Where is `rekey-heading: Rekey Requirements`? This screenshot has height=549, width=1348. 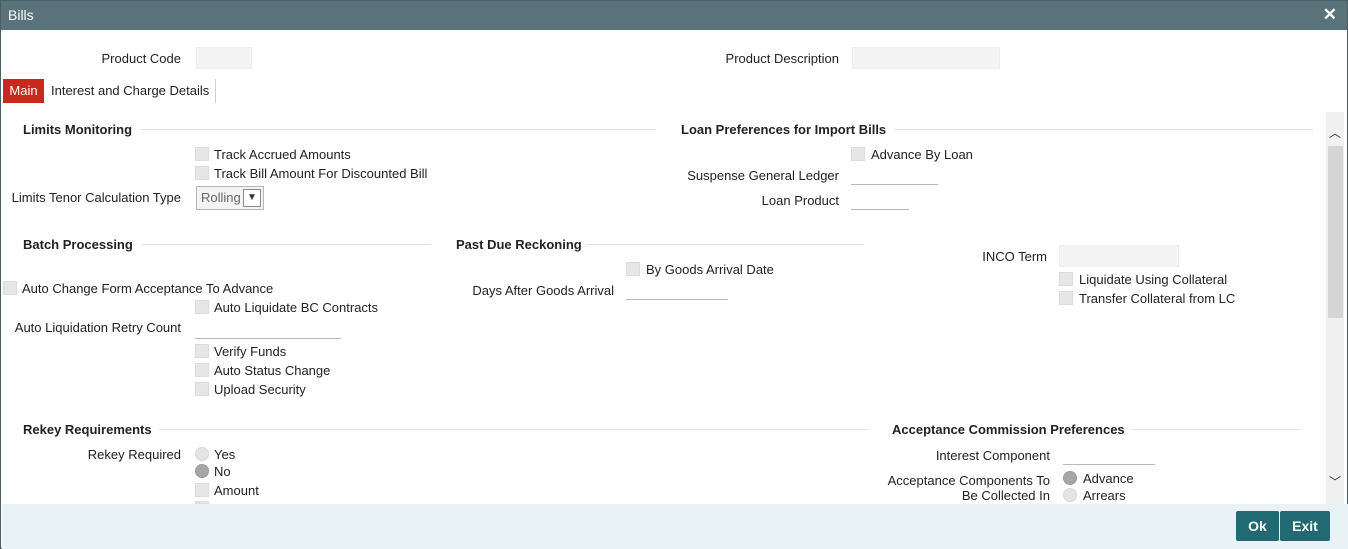 rekey-heading: Rekey Requirements is located at coordinates (87, 429).